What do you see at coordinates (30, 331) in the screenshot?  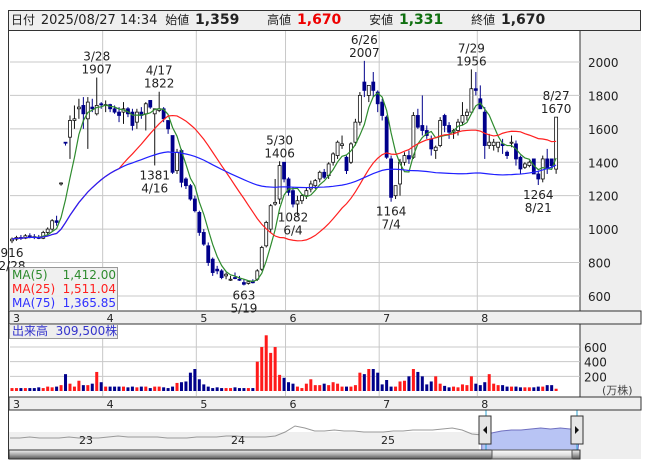 I see `volume-label: 出来高` at bounding box center [30, 331].